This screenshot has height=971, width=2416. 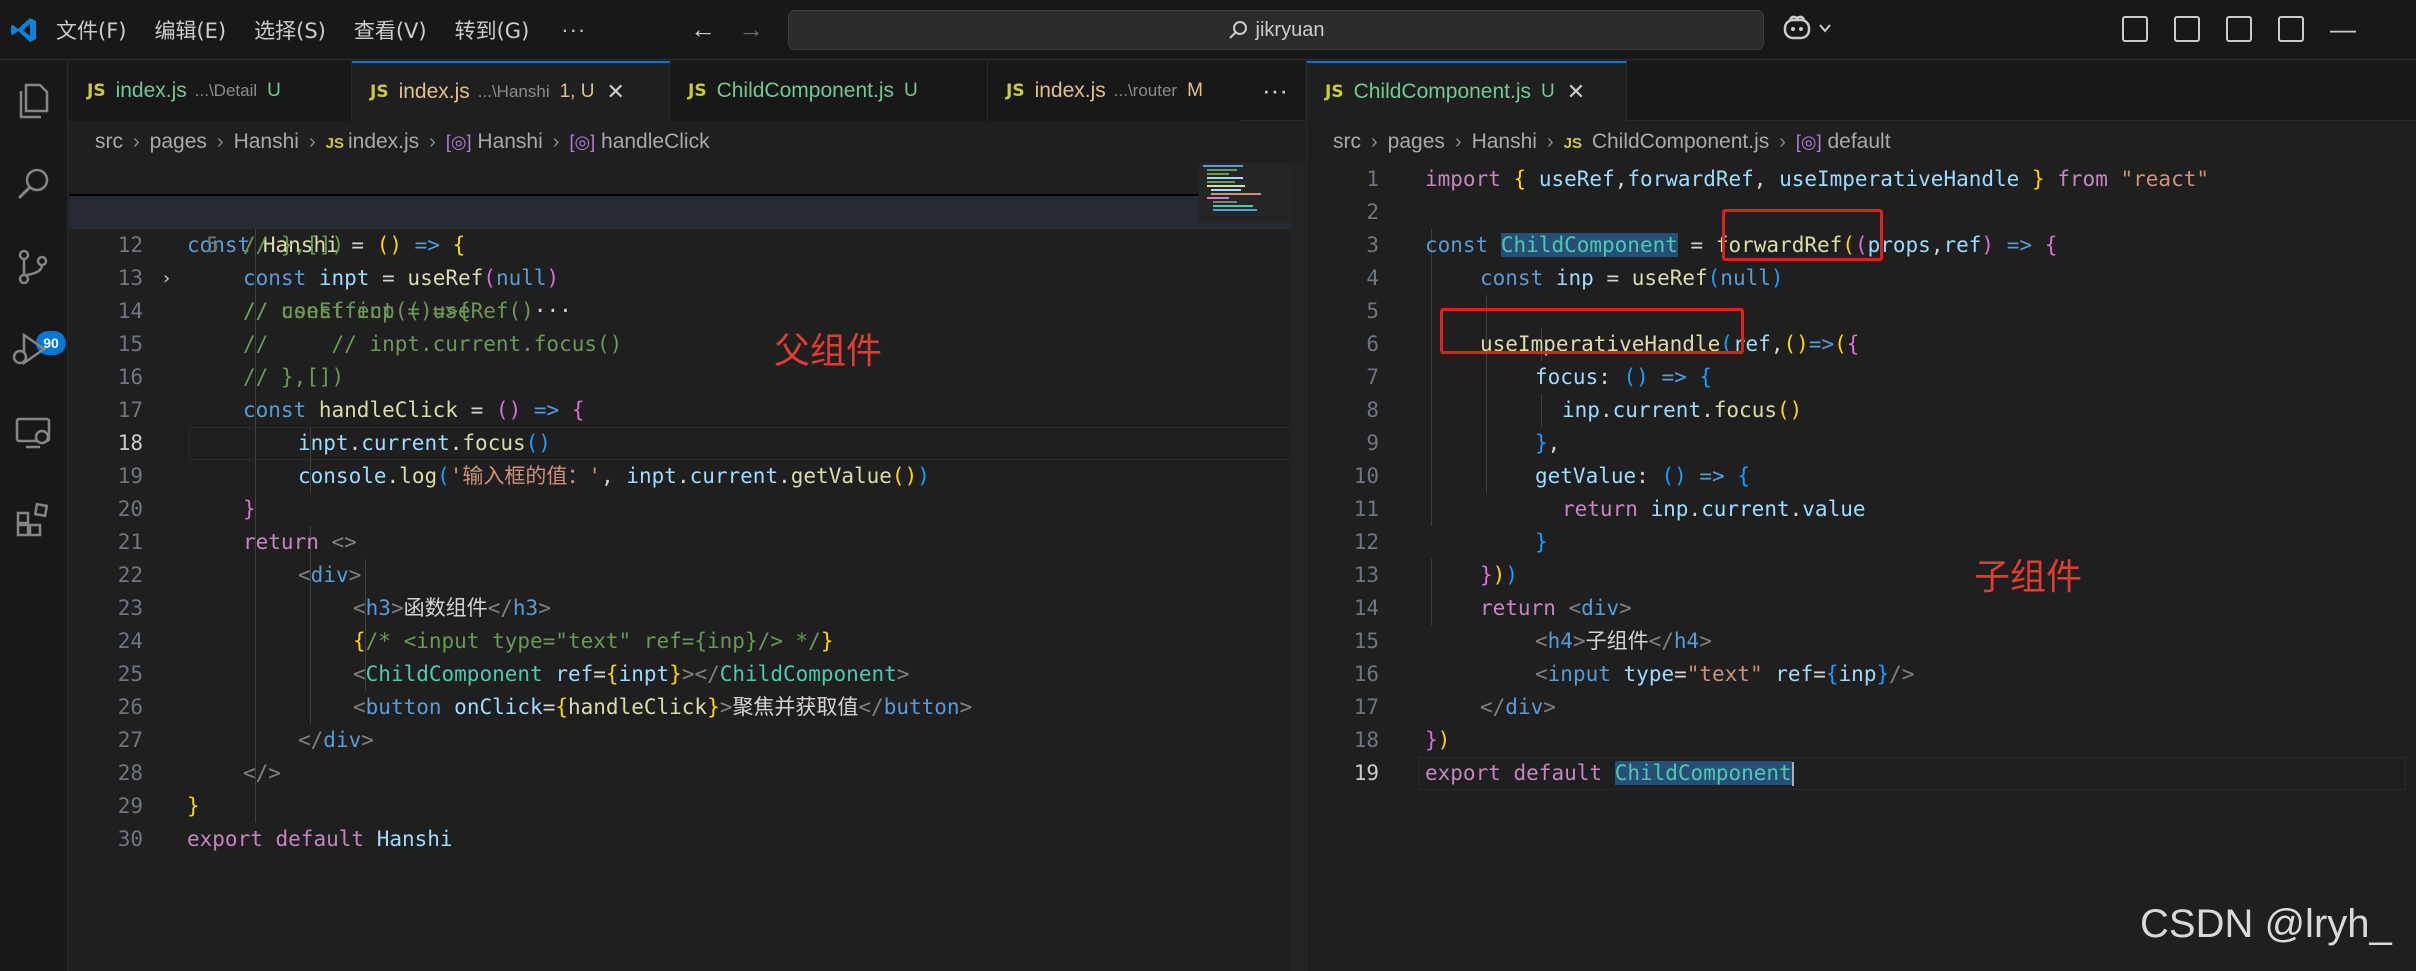 I want to click on highlight-box-forwardref, so click(x=1802, y=235).